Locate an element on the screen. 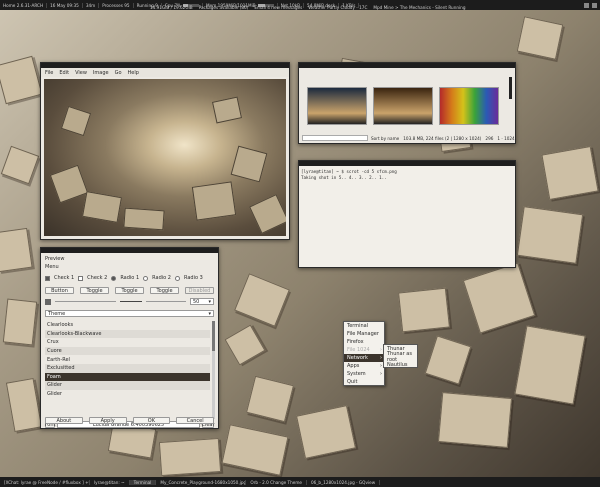  submenu-item: Thunar as root is located at coordinates (400, 357).